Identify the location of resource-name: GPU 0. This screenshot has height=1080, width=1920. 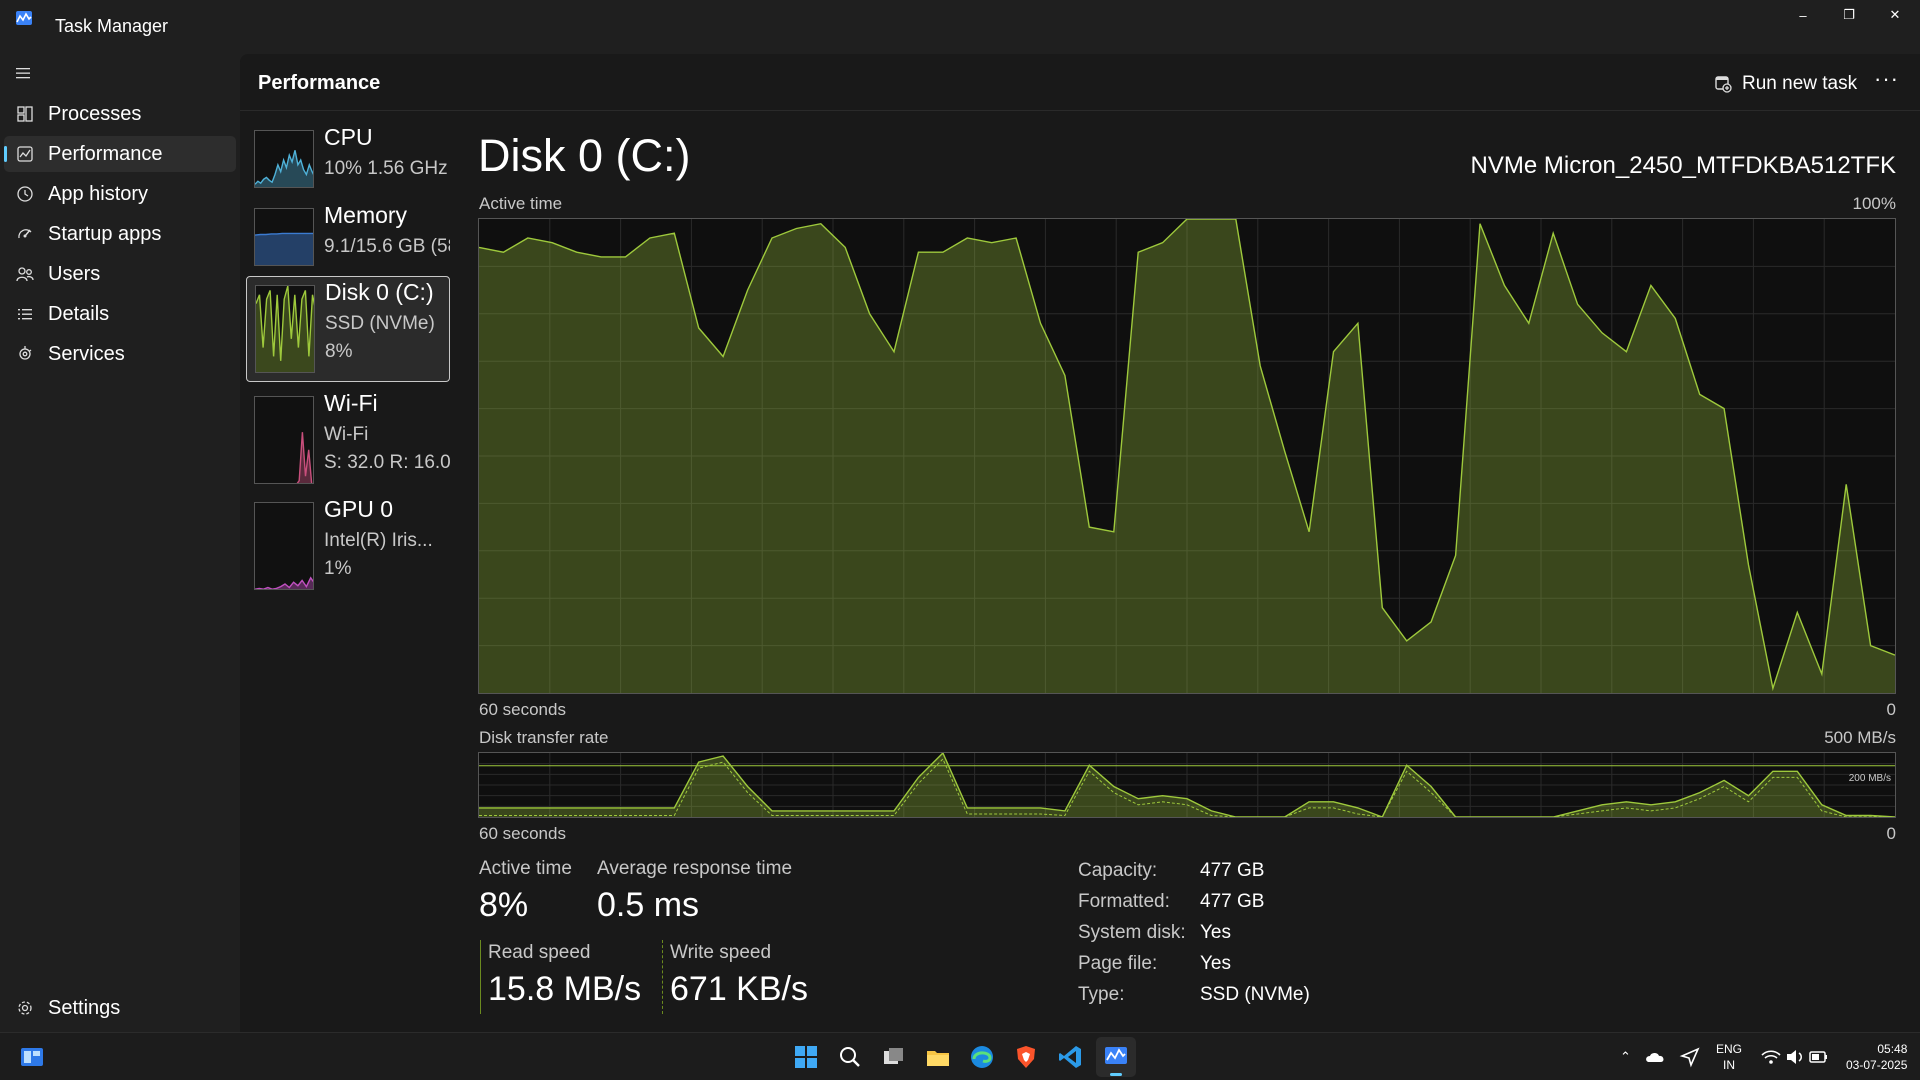
(359, 509).